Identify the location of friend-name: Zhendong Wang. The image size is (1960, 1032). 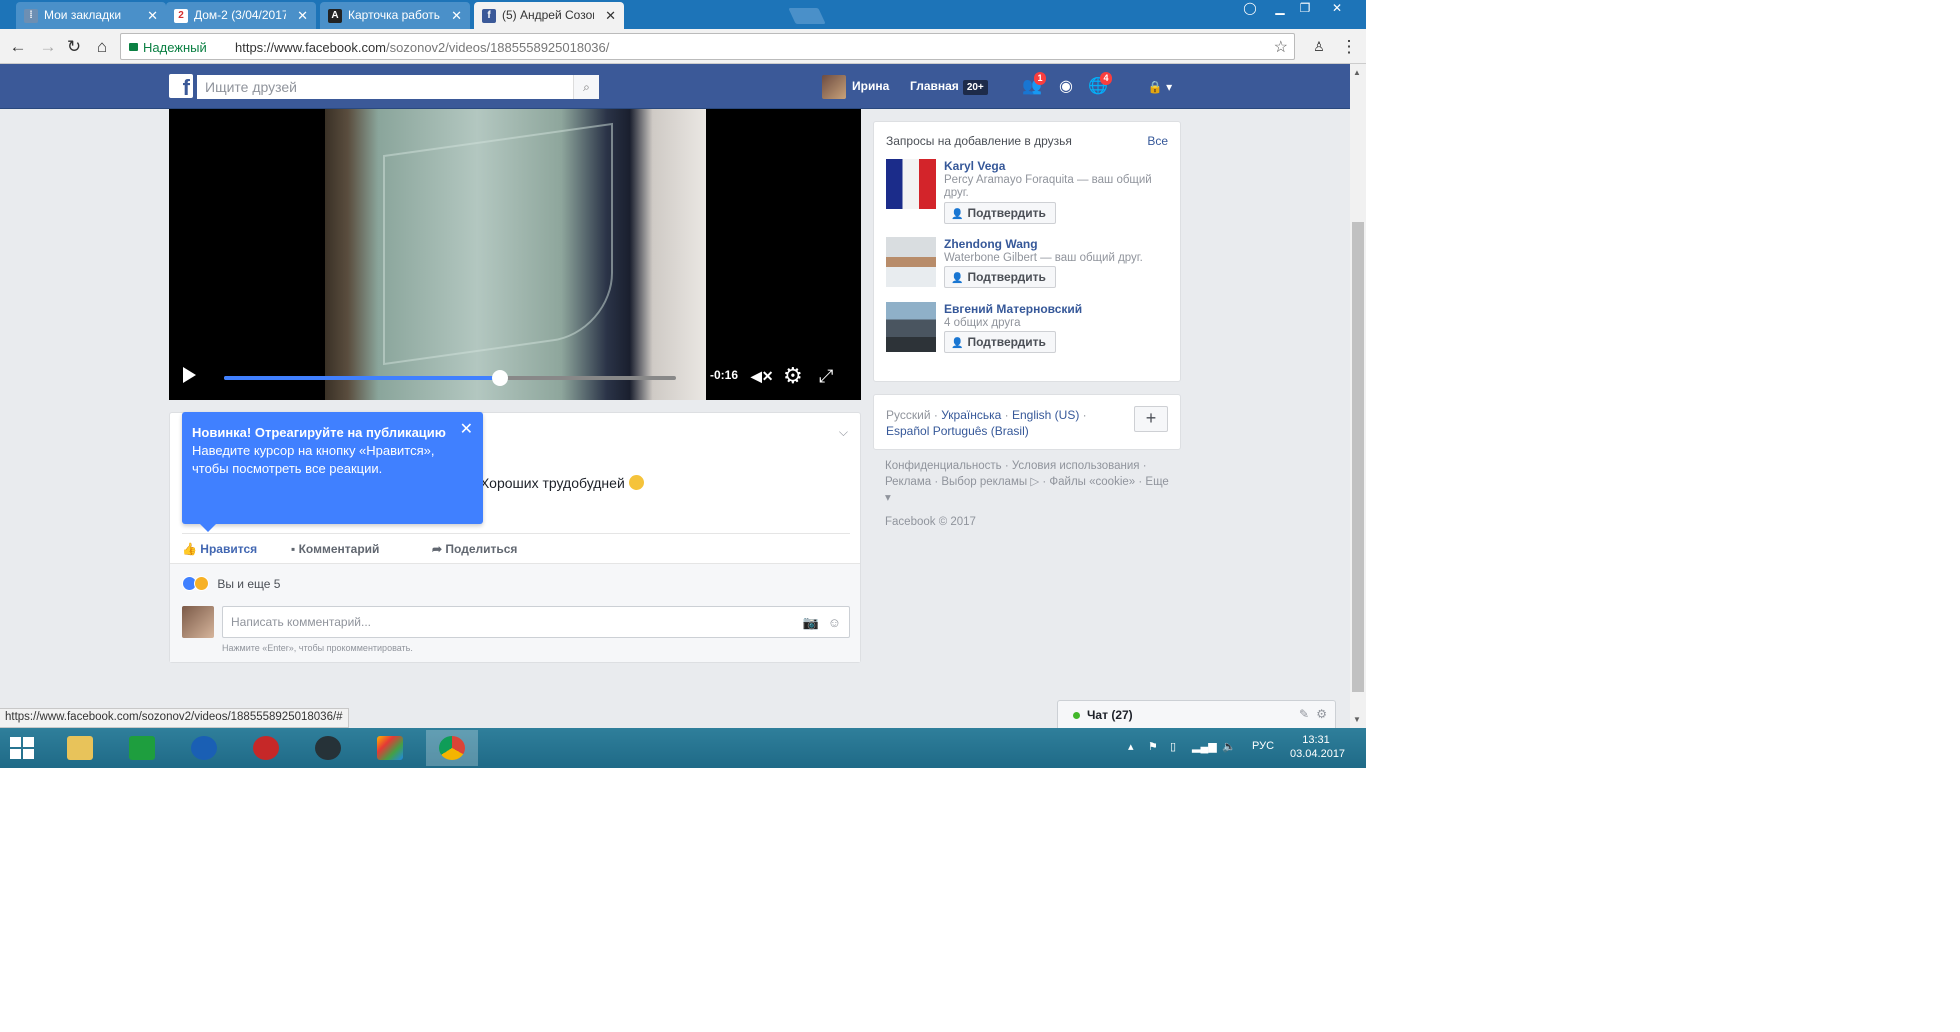
(991, 244).